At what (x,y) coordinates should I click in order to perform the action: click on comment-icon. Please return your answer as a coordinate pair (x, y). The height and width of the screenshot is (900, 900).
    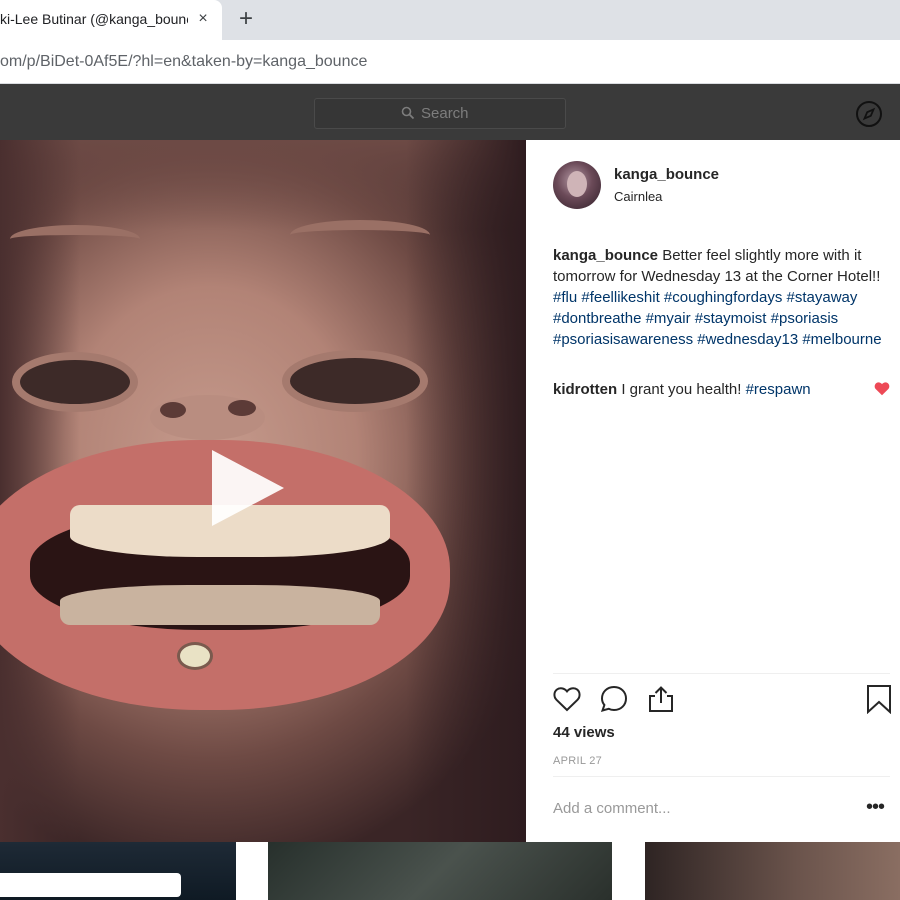
    Looking at the image, I should click on (614, 699).